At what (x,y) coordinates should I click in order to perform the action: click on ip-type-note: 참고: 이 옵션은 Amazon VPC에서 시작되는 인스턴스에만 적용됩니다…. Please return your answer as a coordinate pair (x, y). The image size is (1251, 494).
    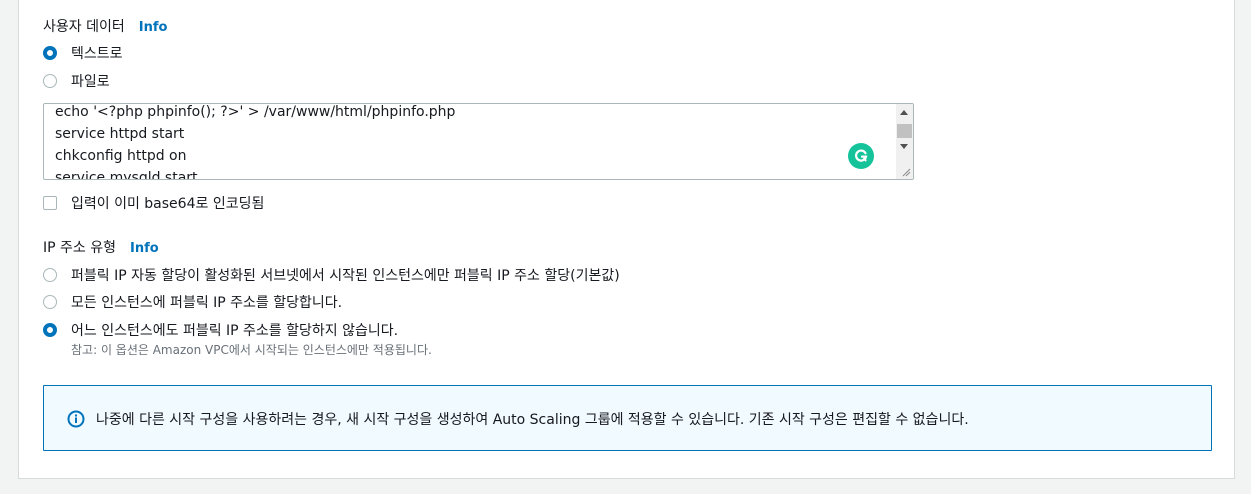
    Looking at the image, I should click on (251, 350).